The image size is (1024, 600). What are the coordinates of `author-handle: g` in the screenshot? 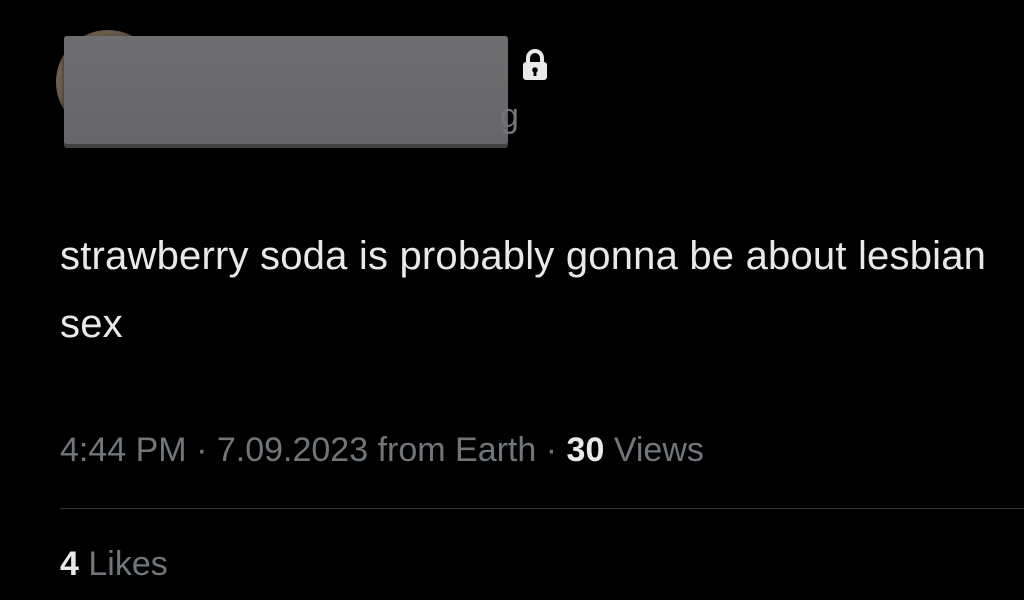 It's located at (509, 116).